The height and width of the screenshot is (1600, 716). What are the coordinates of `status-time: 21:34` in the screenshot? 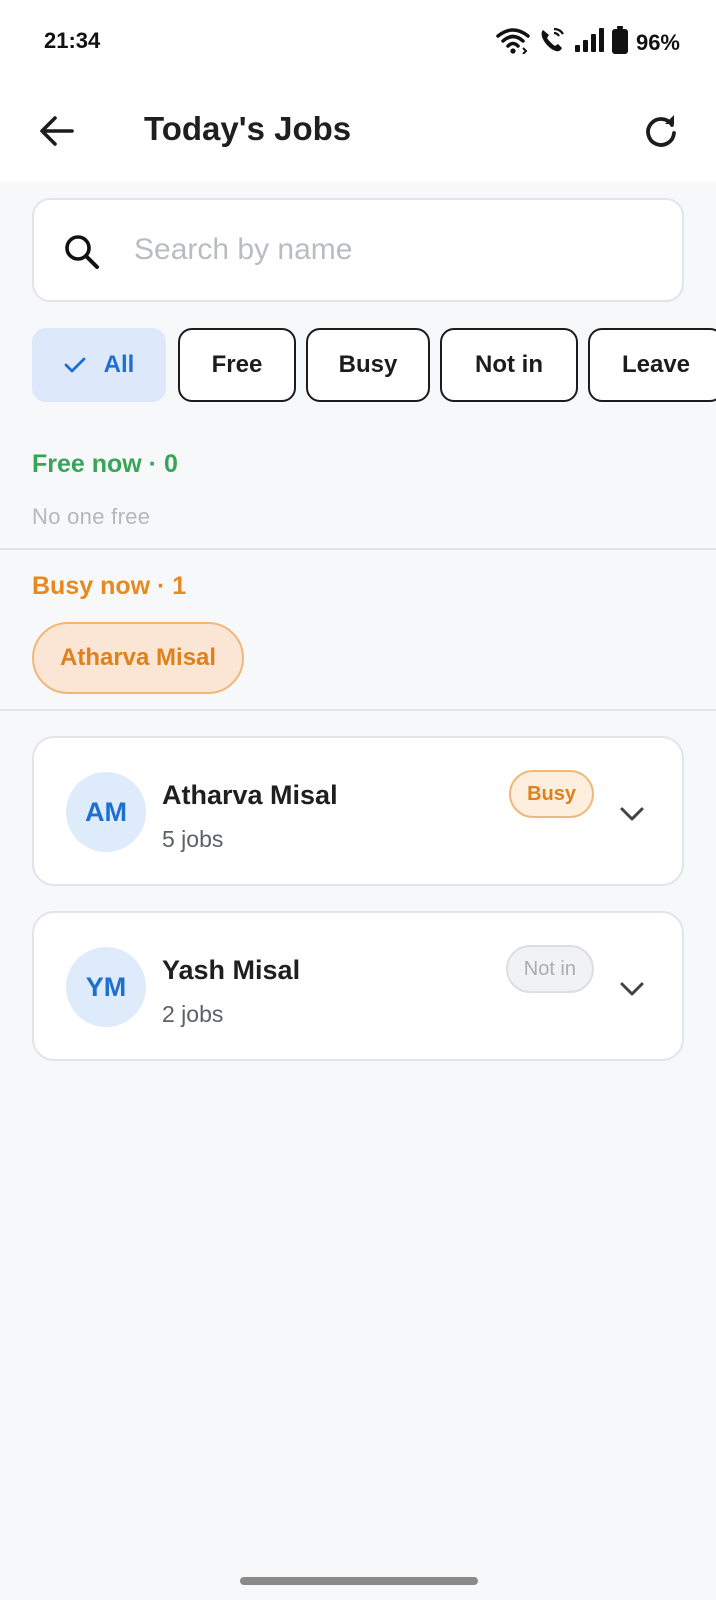 It's located at (72, 40).